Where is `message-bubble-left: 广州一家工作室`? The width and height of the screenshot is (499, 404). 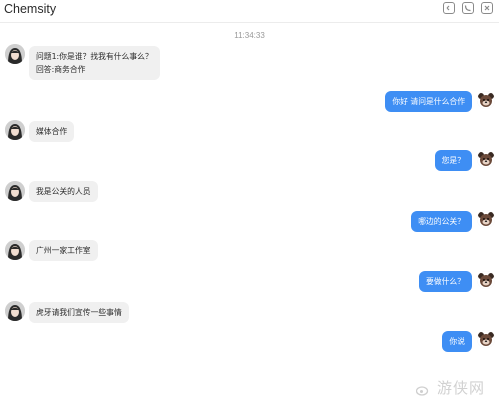 message-bubble-left: 广州一家工作室 is located at coordinates (63, 250).